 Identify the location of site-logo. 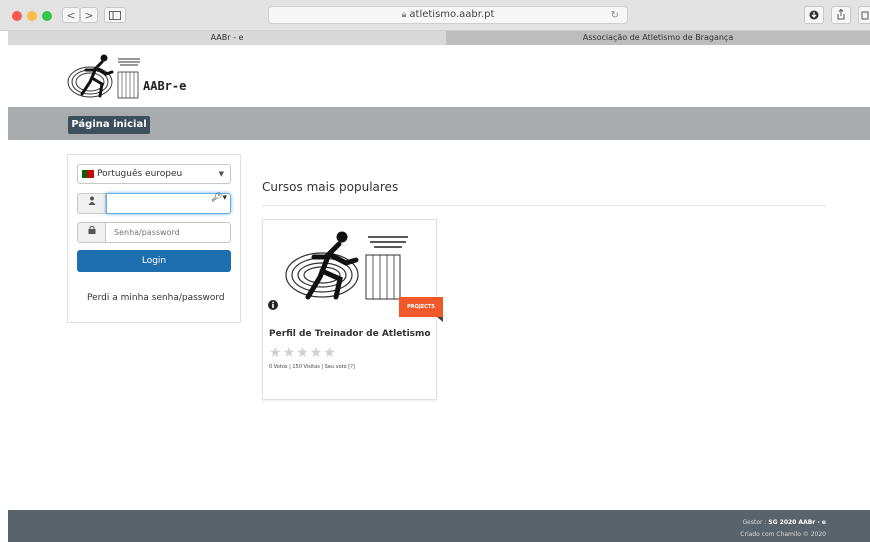
(105, 76).